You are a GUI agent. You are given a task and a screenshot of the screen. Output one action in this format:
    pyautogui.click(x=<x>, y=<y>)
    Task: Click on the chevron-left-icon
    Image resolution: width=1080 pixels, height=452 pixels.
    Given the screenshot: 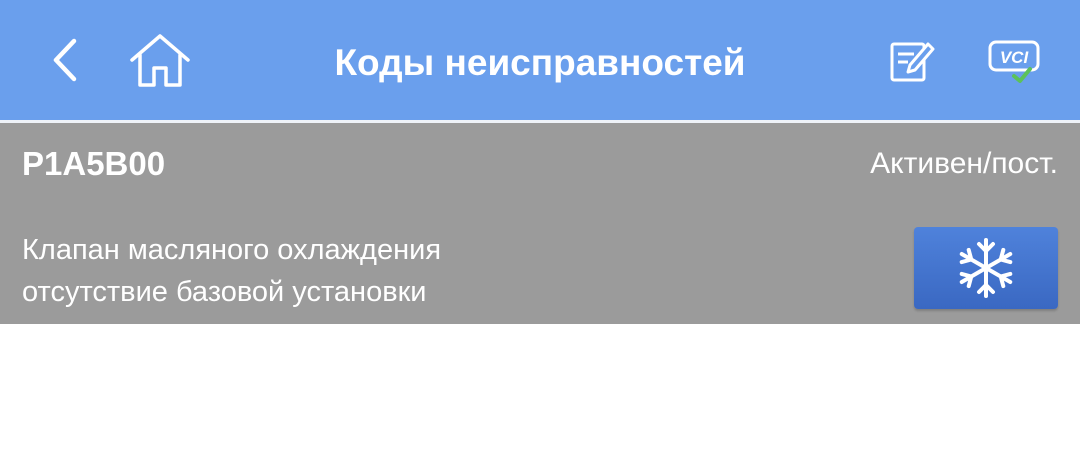 What is the action you would take?
    pyautogui.click(x=65, y=60)
    